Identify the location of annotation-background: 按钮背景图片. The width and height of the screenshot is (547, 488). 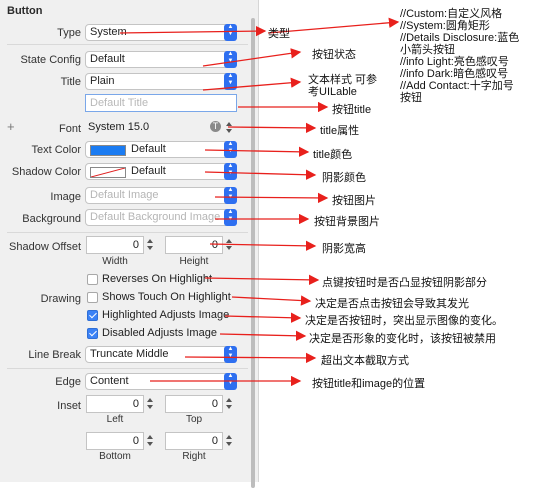
(347, 222).